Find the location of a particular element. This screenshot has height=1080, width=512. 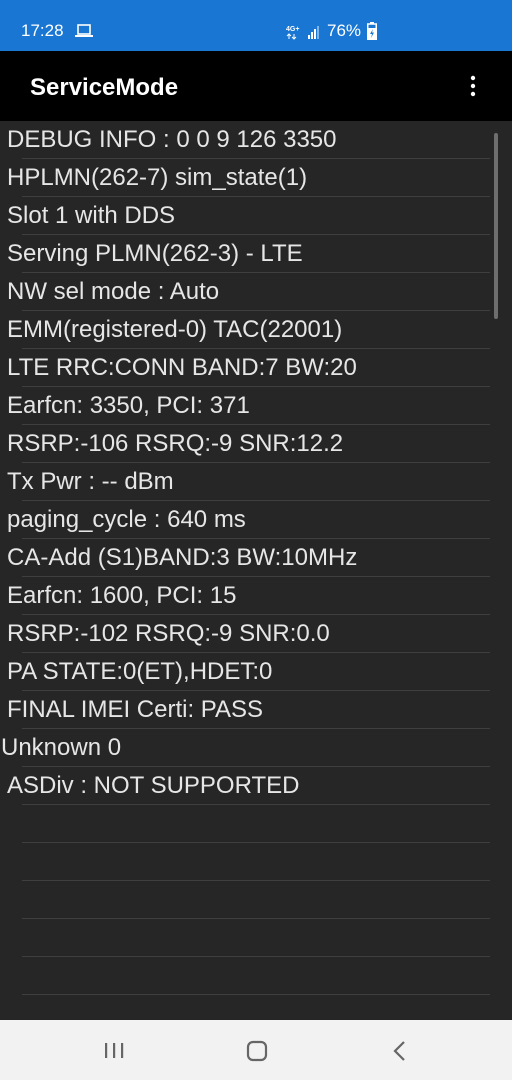

info-text: Slot 1 with DDS is located at coordinates (91, 215).